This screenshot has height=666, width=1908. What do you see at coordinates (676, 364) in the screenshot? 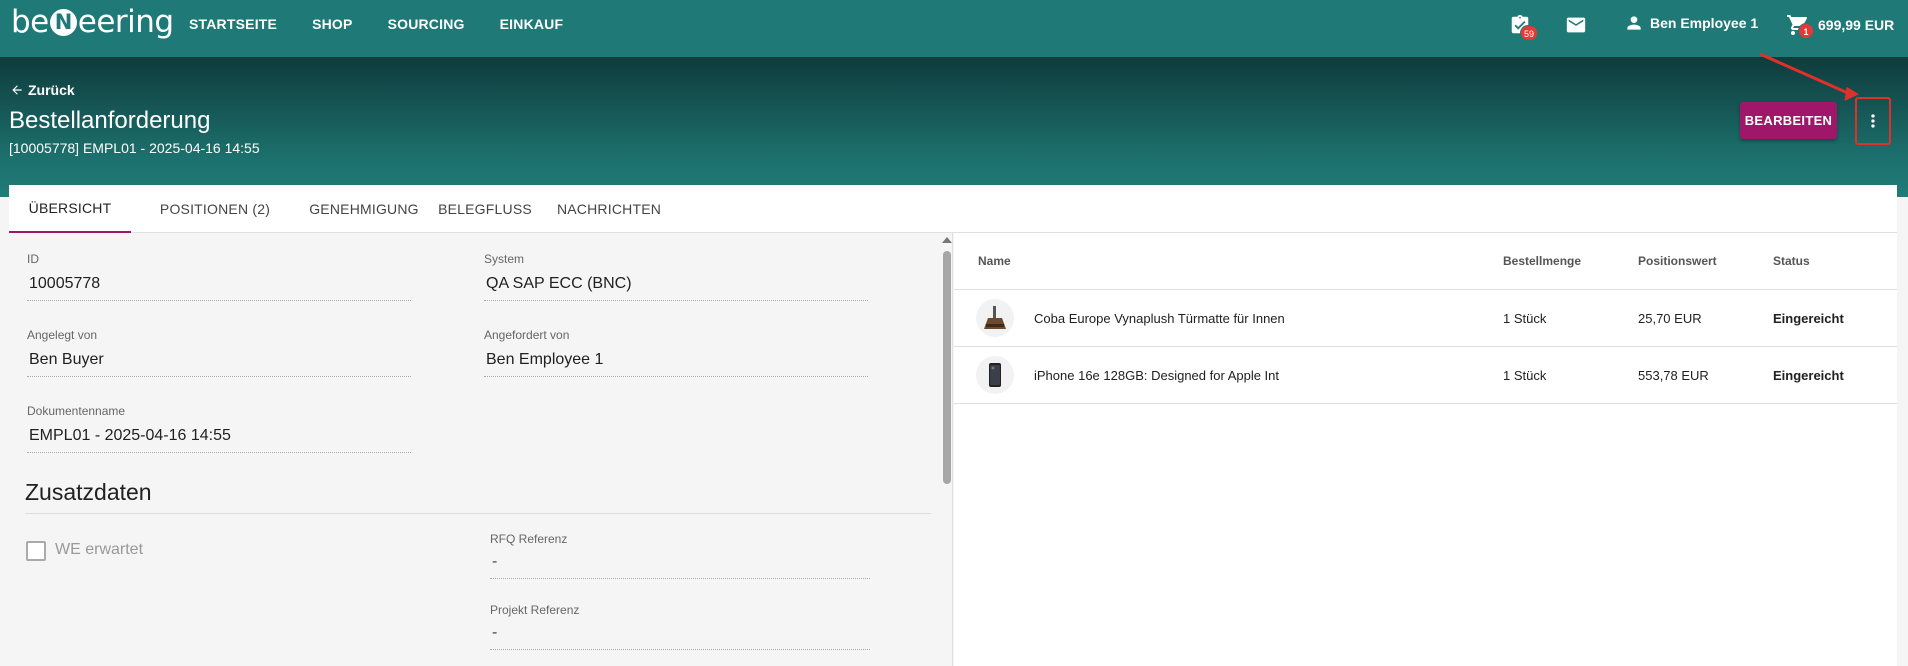
I see `requested-by-value: Ben Employee 1` at bounding box center [676, 364].